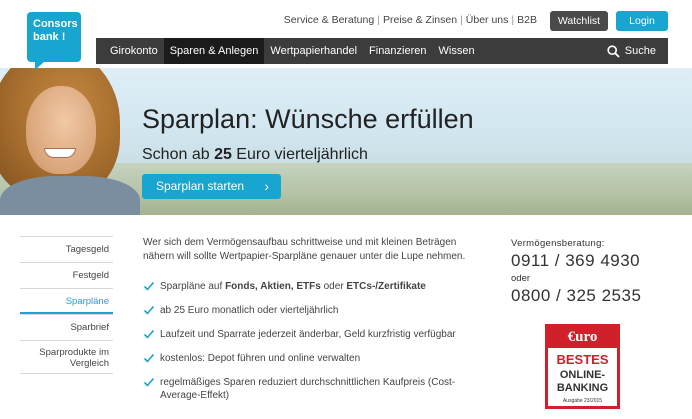 The image size is (692, 419). I want to click on sidebar-item-sparbrief: Sparbrief, so click(66, 327).